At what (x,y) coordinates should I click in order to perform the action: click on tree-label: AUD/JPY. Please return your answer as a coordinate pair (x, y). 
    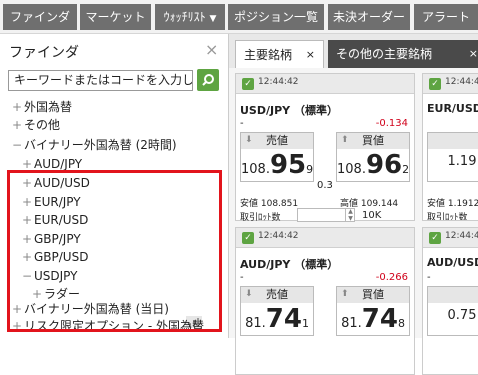
    Looking at the image, I should click on (58, 164).